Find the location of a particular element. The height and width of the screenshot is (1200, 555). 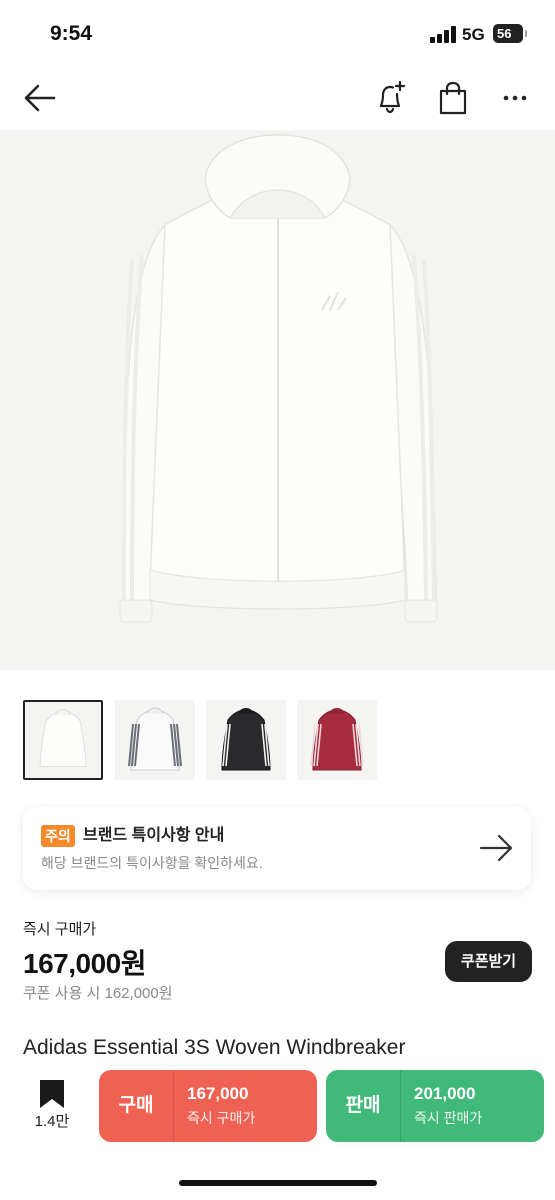

coupon-button: 쿠폰받기 is located at coordinates (488, 961).